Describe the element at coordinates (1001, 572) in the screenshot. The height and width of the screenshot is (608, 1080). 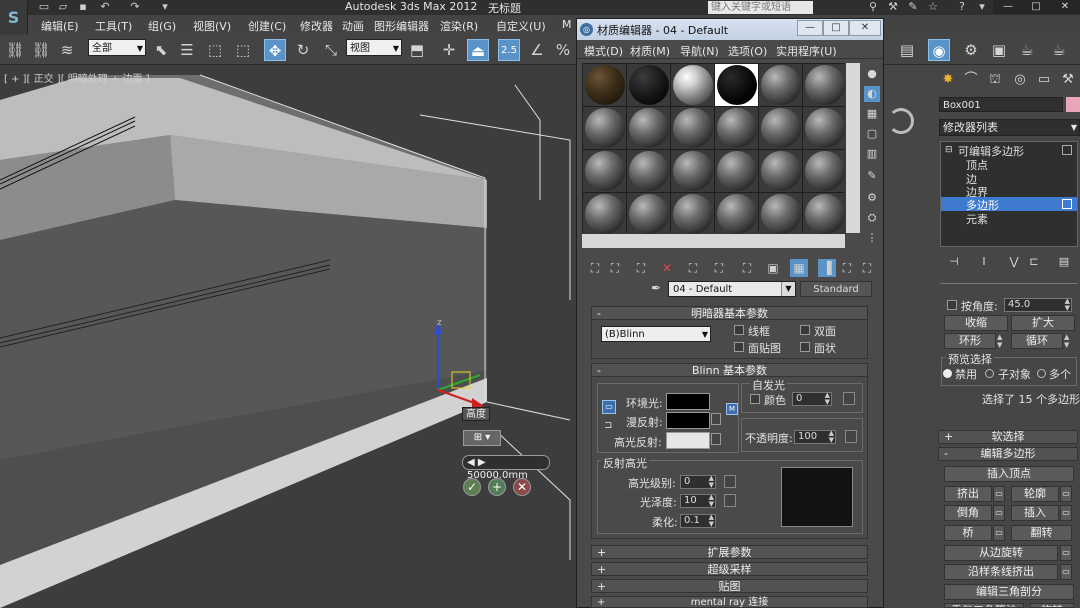
I see `extrude-along-spline-button: 沿样条线挤出` at that location.